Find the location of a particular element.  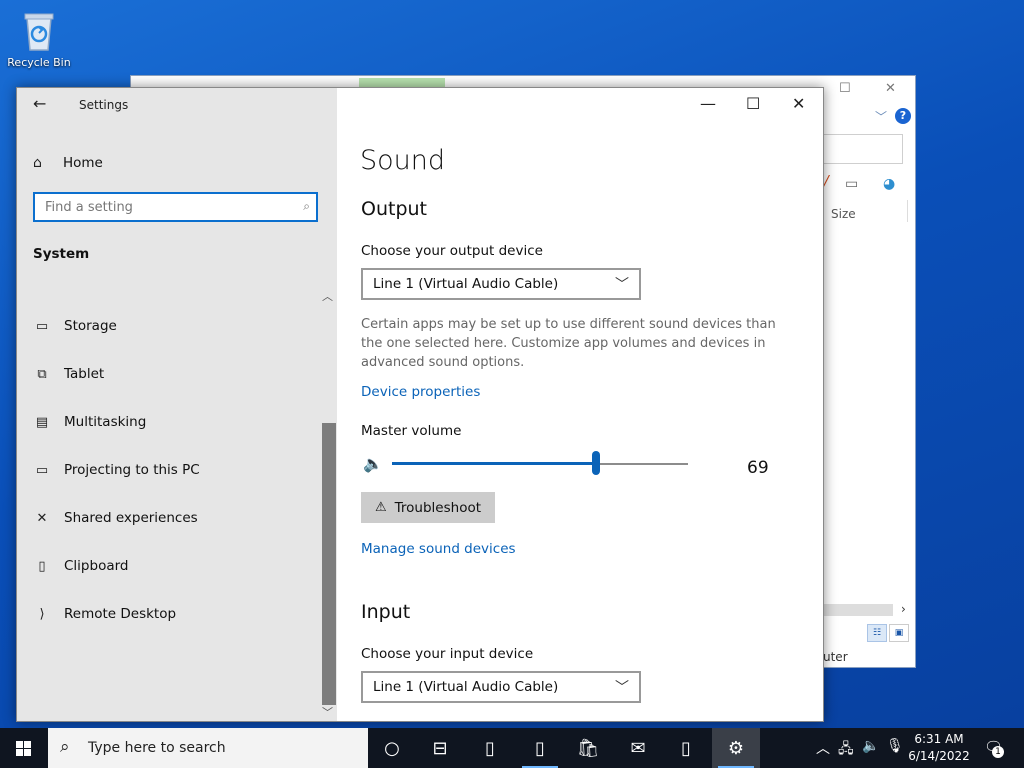

sidebar-item-multitasking: ▤ Multitasking is located at coordinates (89, 422).